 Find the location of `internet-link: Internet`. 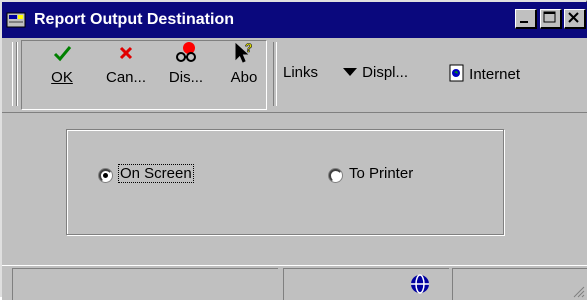

internet-link: Internet is located at coordinates (484, 73).